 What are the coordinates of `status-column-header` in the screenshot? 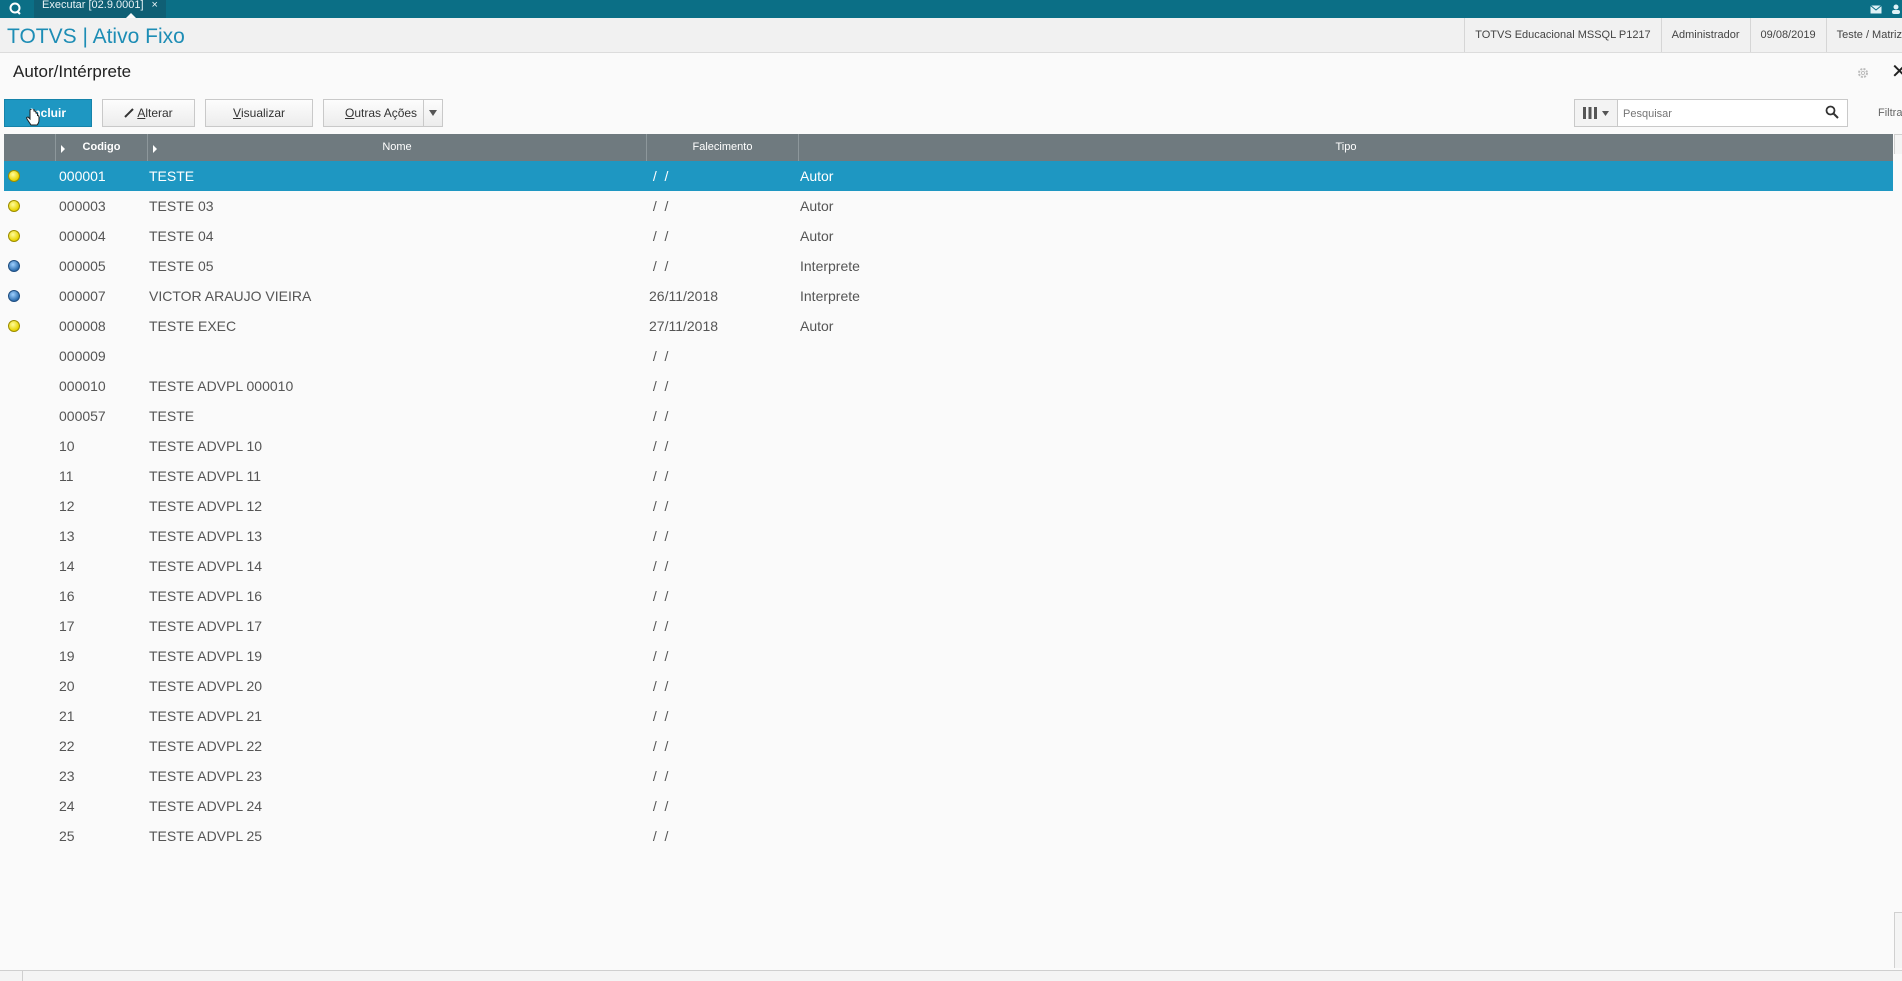 It's located at (30, 147).